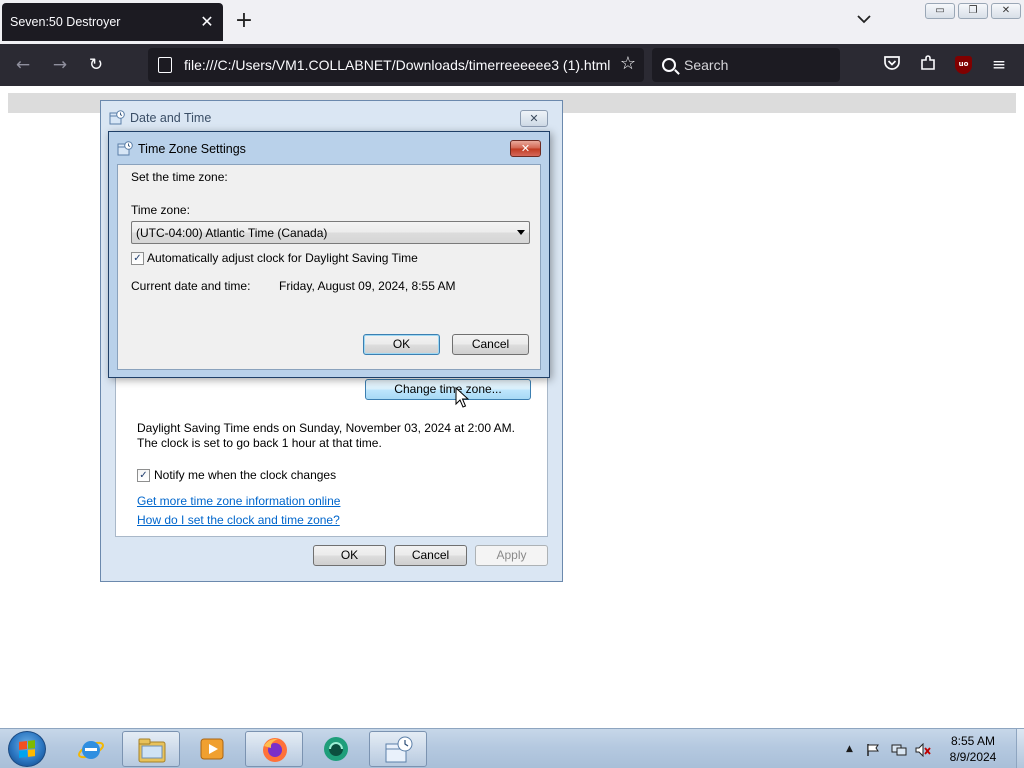 The height and width of the screenshot is (768, 1024). Describe the element at coordinates (706, 65) in the screenshot. I see `search-placeholder: Search` at that location.